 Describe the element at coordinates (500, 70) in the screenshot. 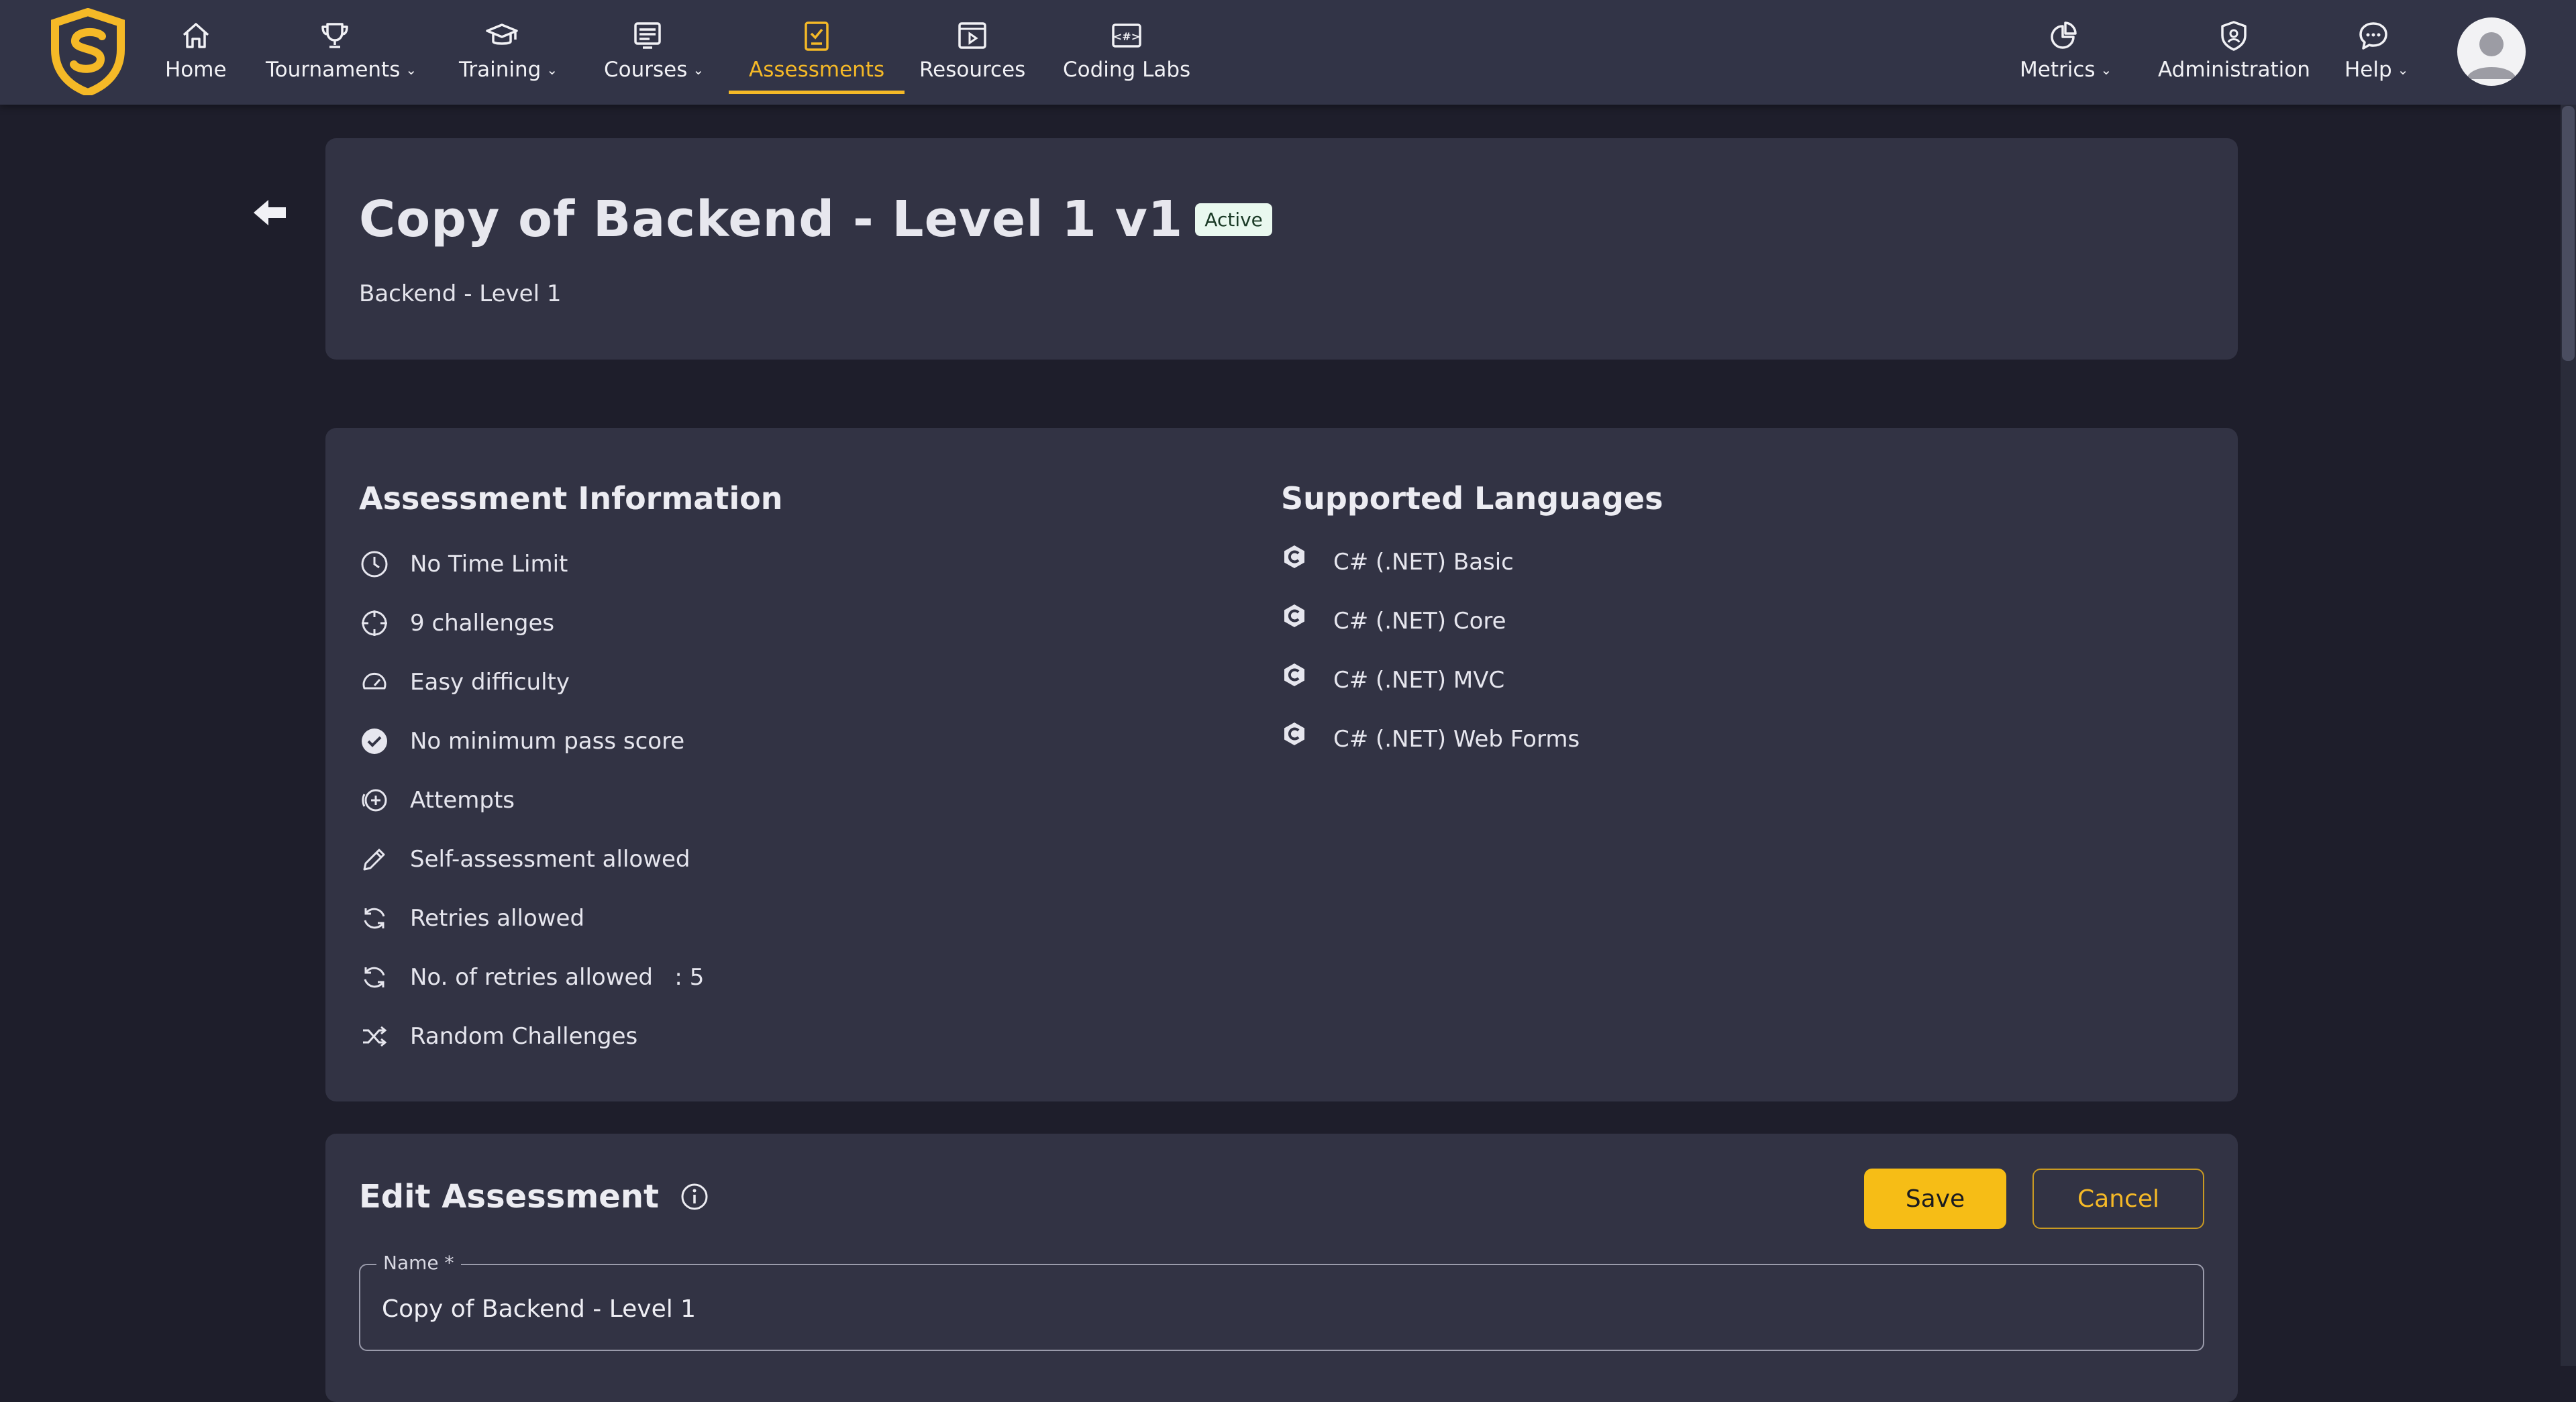

I see `nav-training-label: Training` at that location.